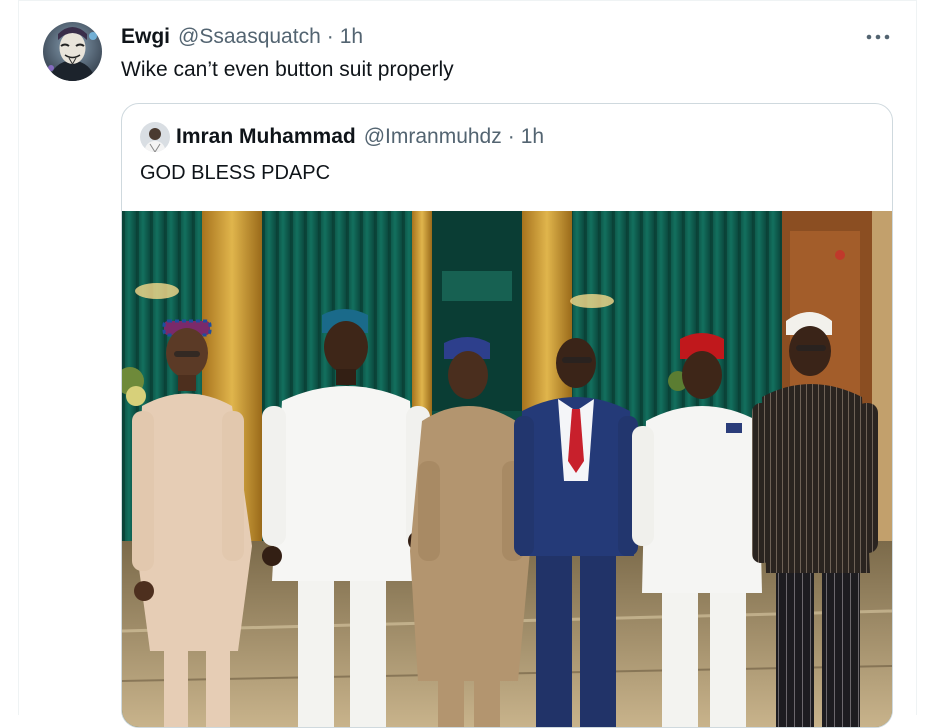 This screenshot has width=939, height=728. I want to click on more-horizontal-icon, so click(878, 37).